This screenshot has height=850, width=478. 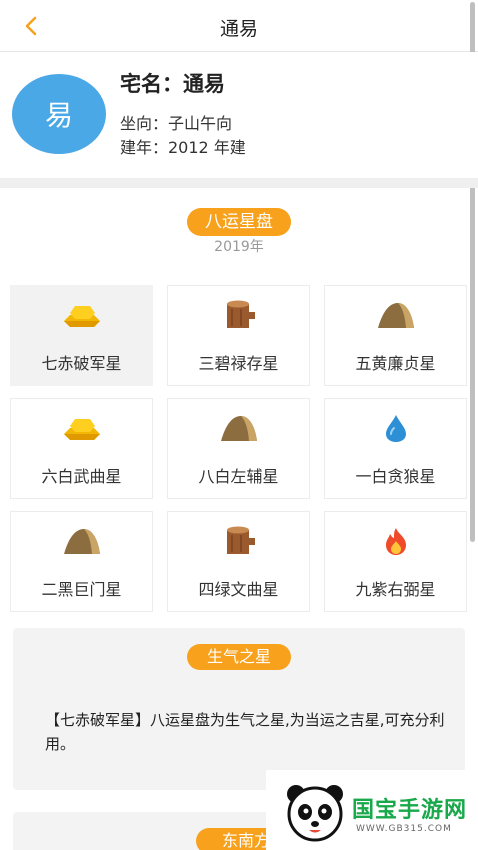 What do you see at coordinates (183, 147) in the screenshot?
I see `house-build-year: 建年：2012 年建` at bounding box center [183, 147].